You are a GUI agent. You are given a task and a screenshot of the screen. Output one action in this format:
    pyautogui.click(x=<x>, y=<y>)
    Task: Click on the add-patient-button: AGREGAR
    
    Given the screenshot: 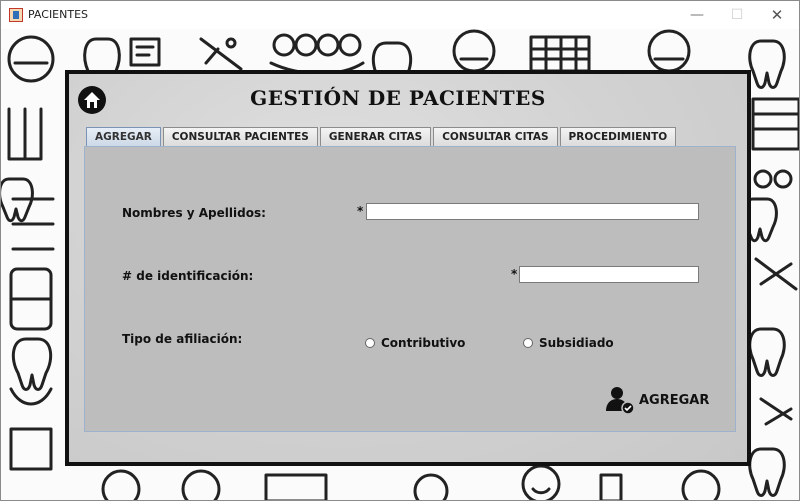 What is the action you would take?
    pyautogui.click(x=657, y=400)
    